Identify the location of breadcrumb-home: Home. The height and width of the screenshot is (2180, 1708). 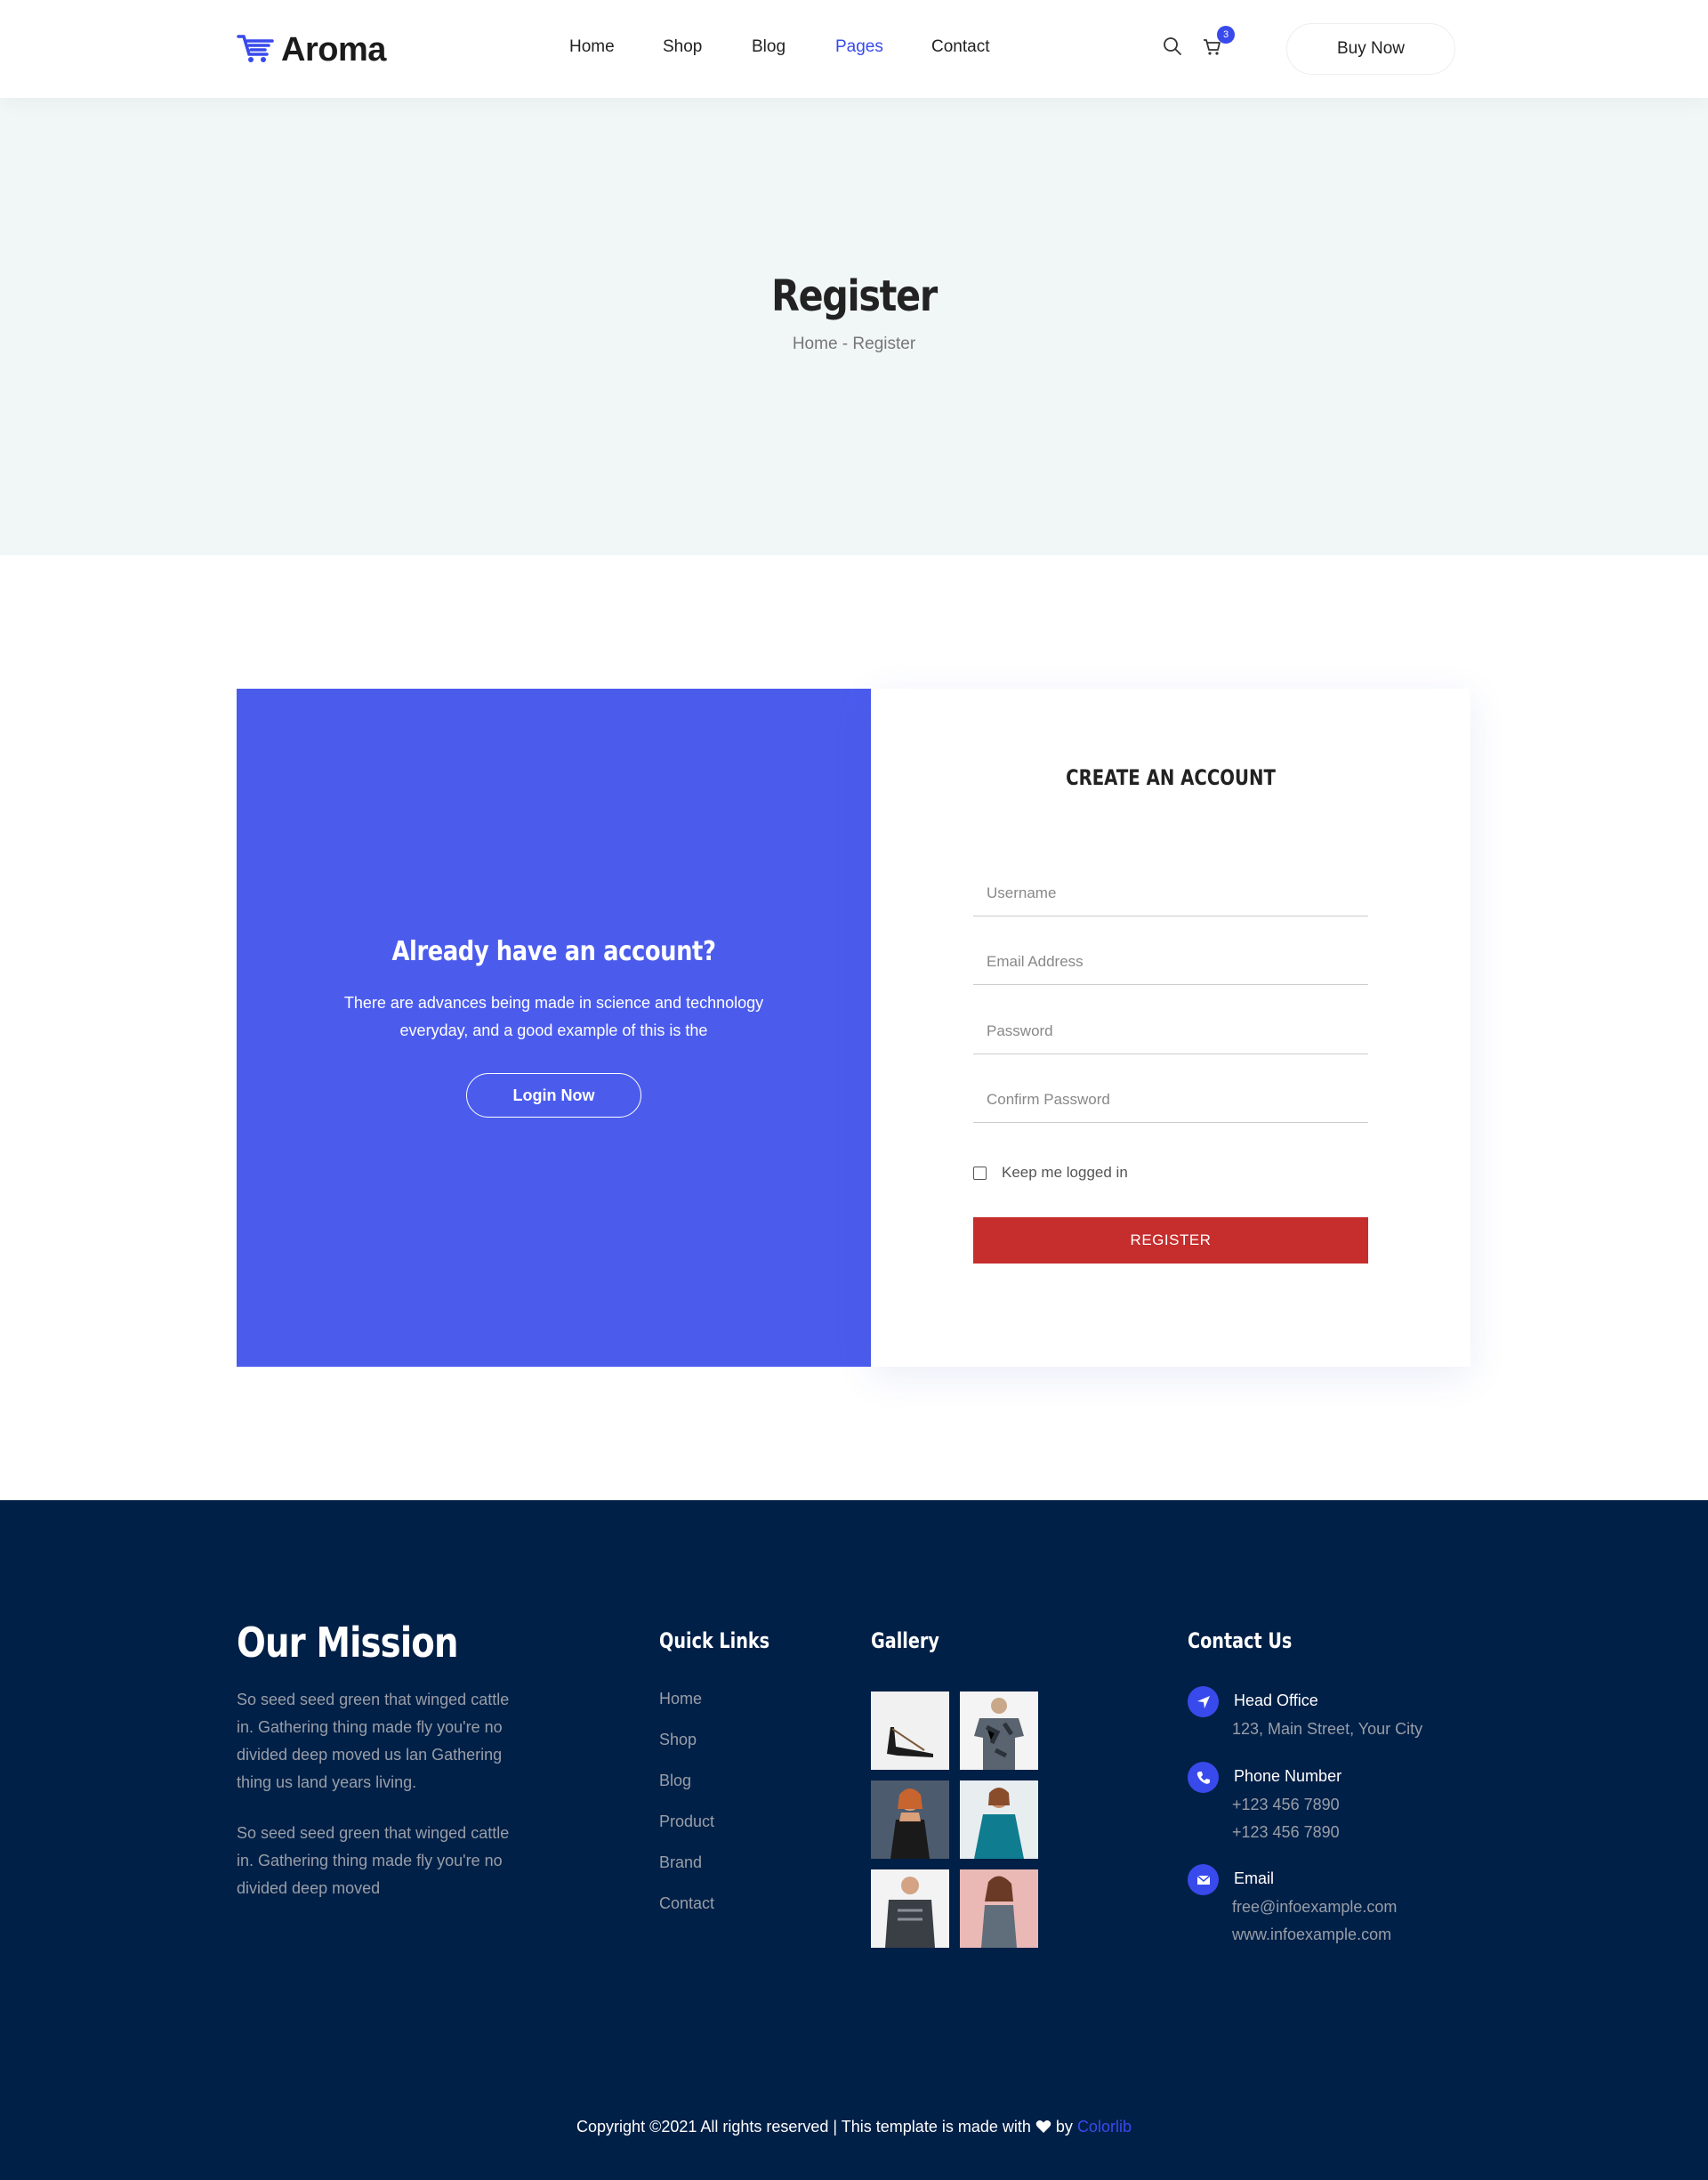
(815, 344).